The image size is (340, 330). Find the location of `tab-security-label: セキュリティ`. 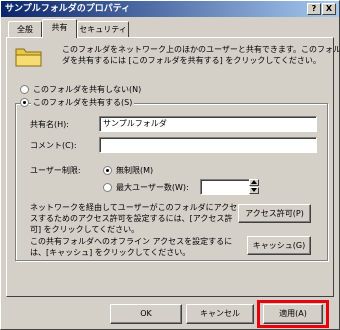

tab-security-label: セキュリティ is located at coordinates (103, 29).